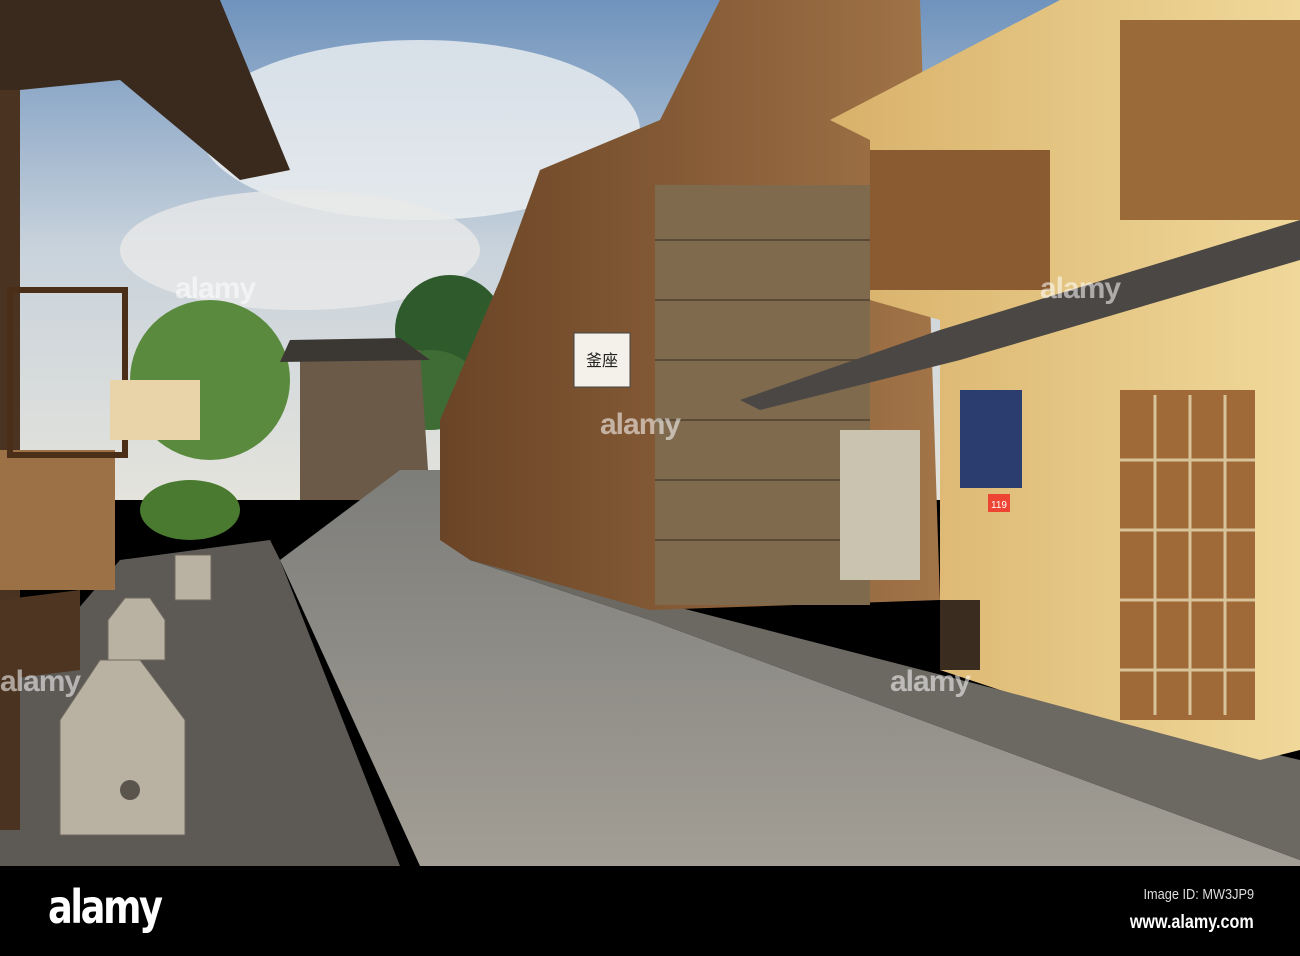 The image size is (1300, 956). I want to click on emergency-sign-text: 119, so click(999, 505).